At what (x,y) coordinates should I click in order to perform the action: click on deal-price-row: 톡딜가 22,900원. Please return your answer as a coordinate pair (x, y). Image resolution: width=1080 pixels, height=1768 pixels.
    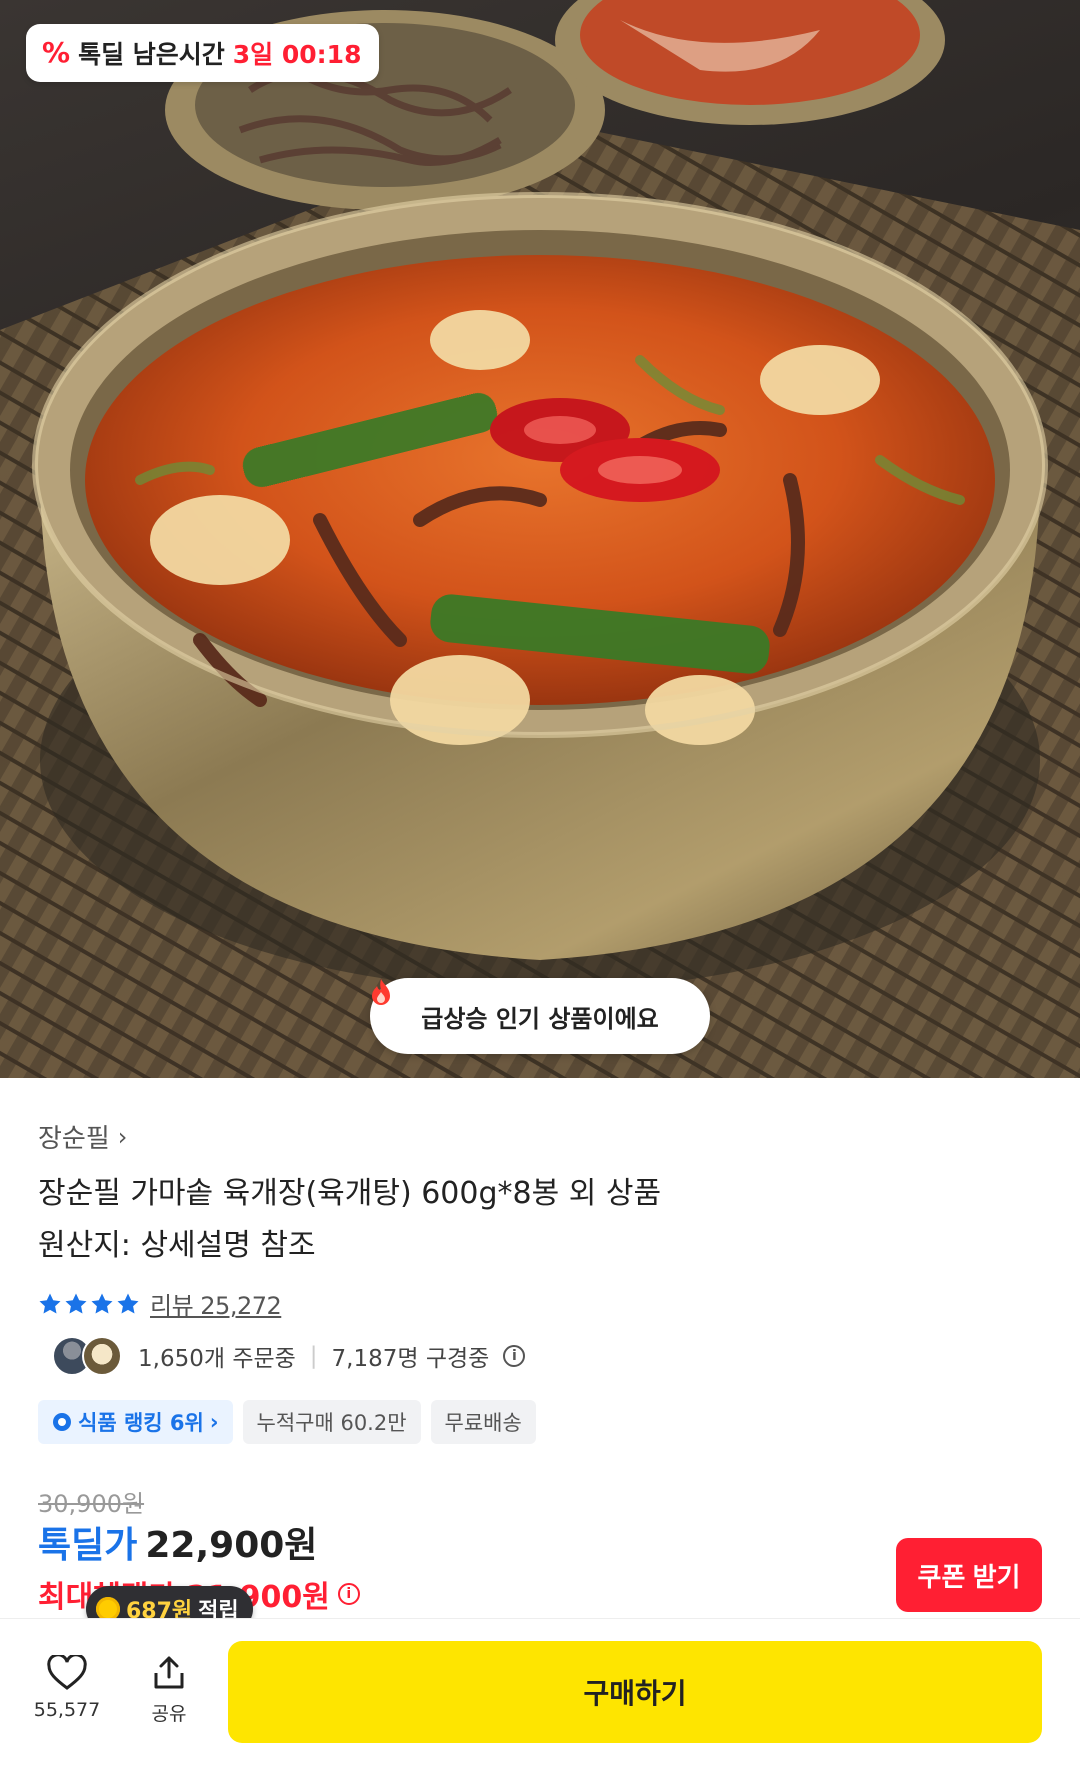
    Looking at the image, I should click on (177, 1542).